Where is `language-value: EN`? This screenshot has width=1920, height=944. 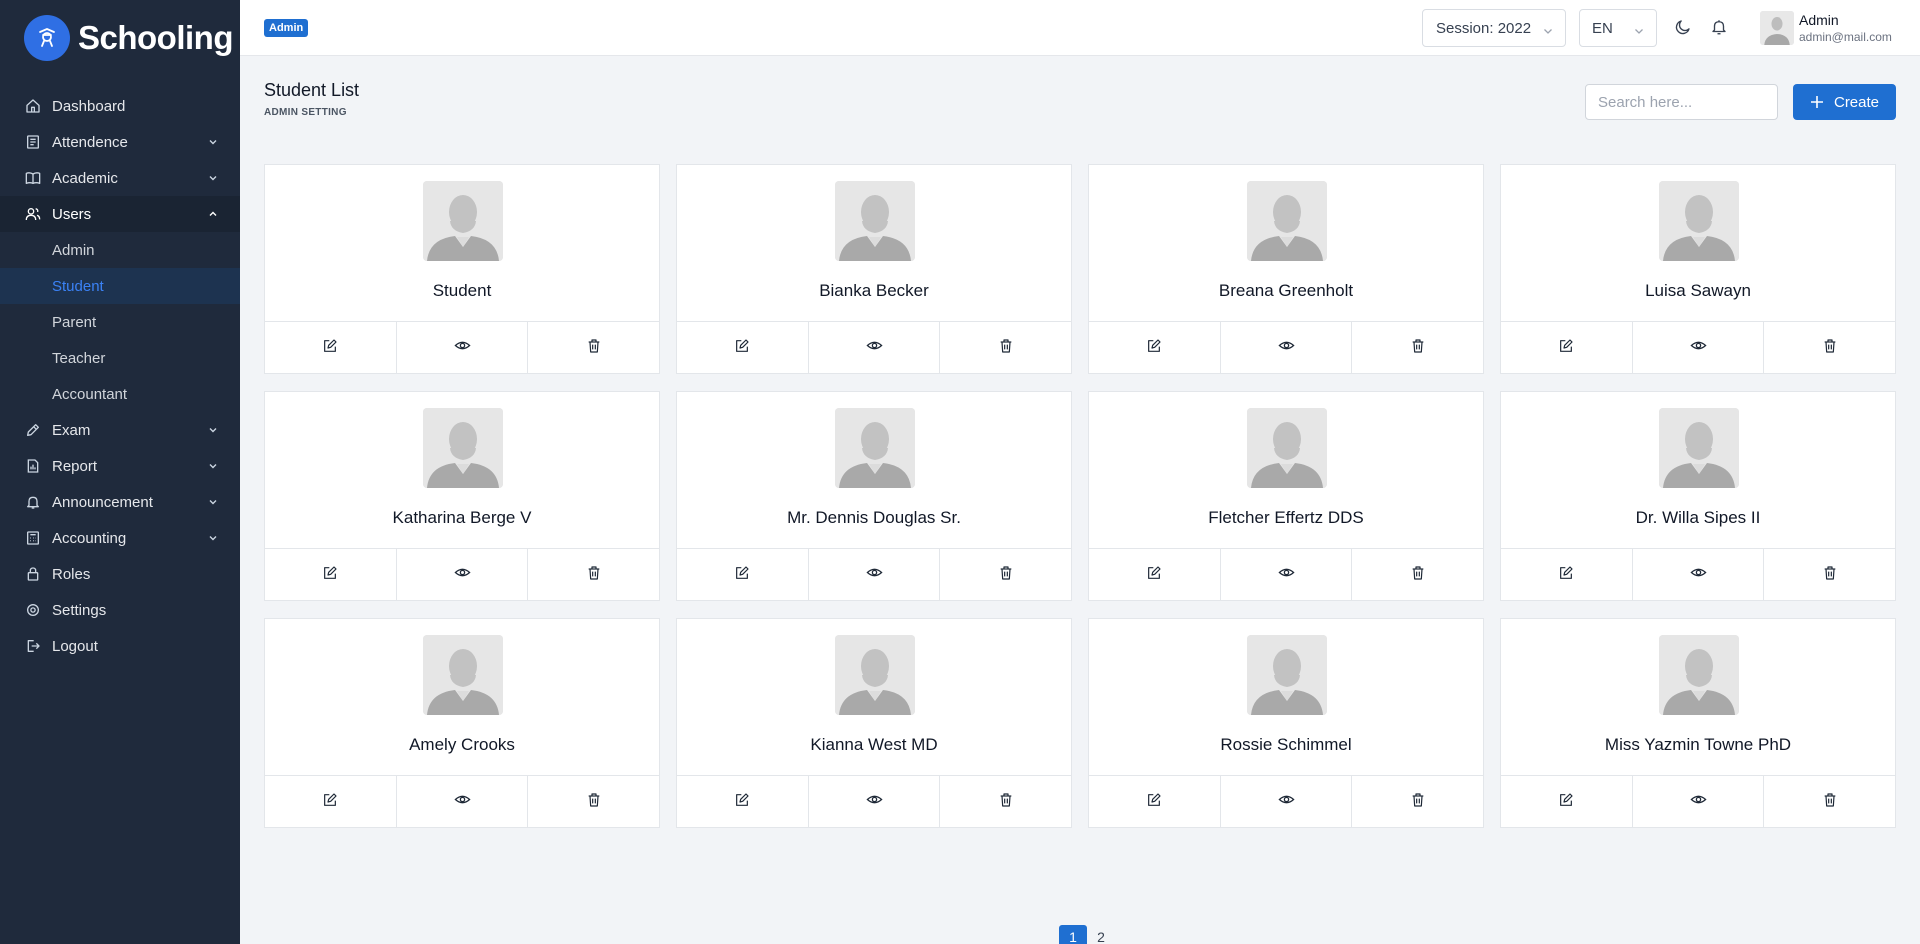
language-value: EN is located at coordinates (1602, 28).